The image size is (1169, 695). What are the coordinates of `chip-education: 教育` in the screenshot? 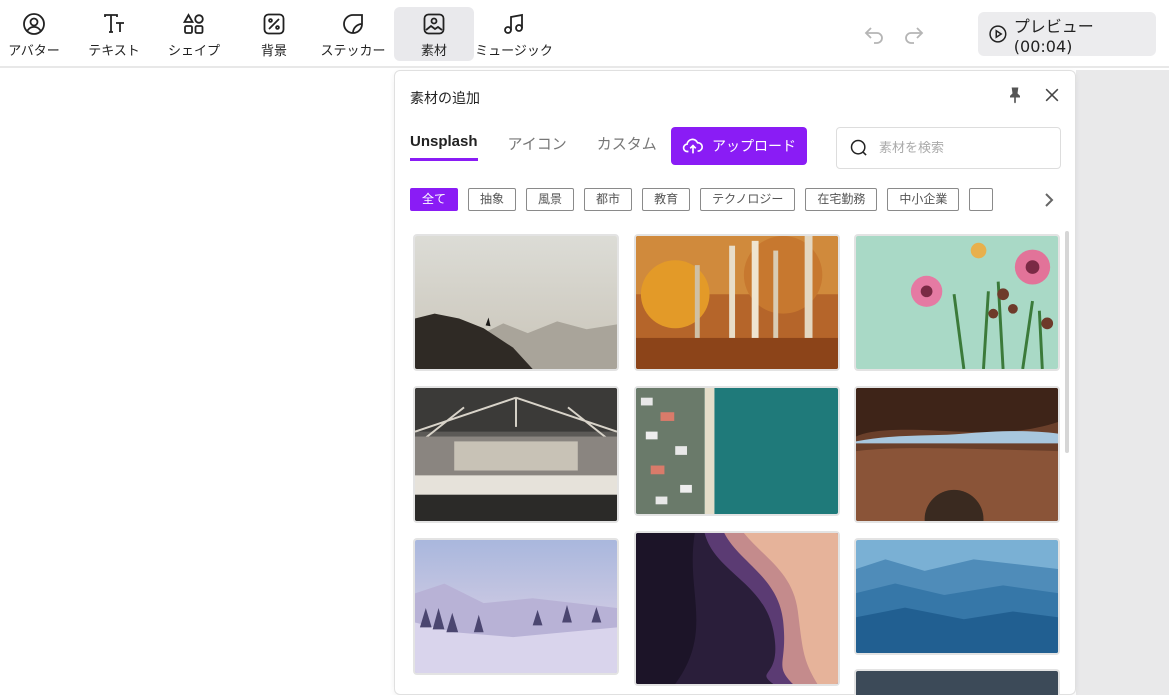 It's located at (666, 199).